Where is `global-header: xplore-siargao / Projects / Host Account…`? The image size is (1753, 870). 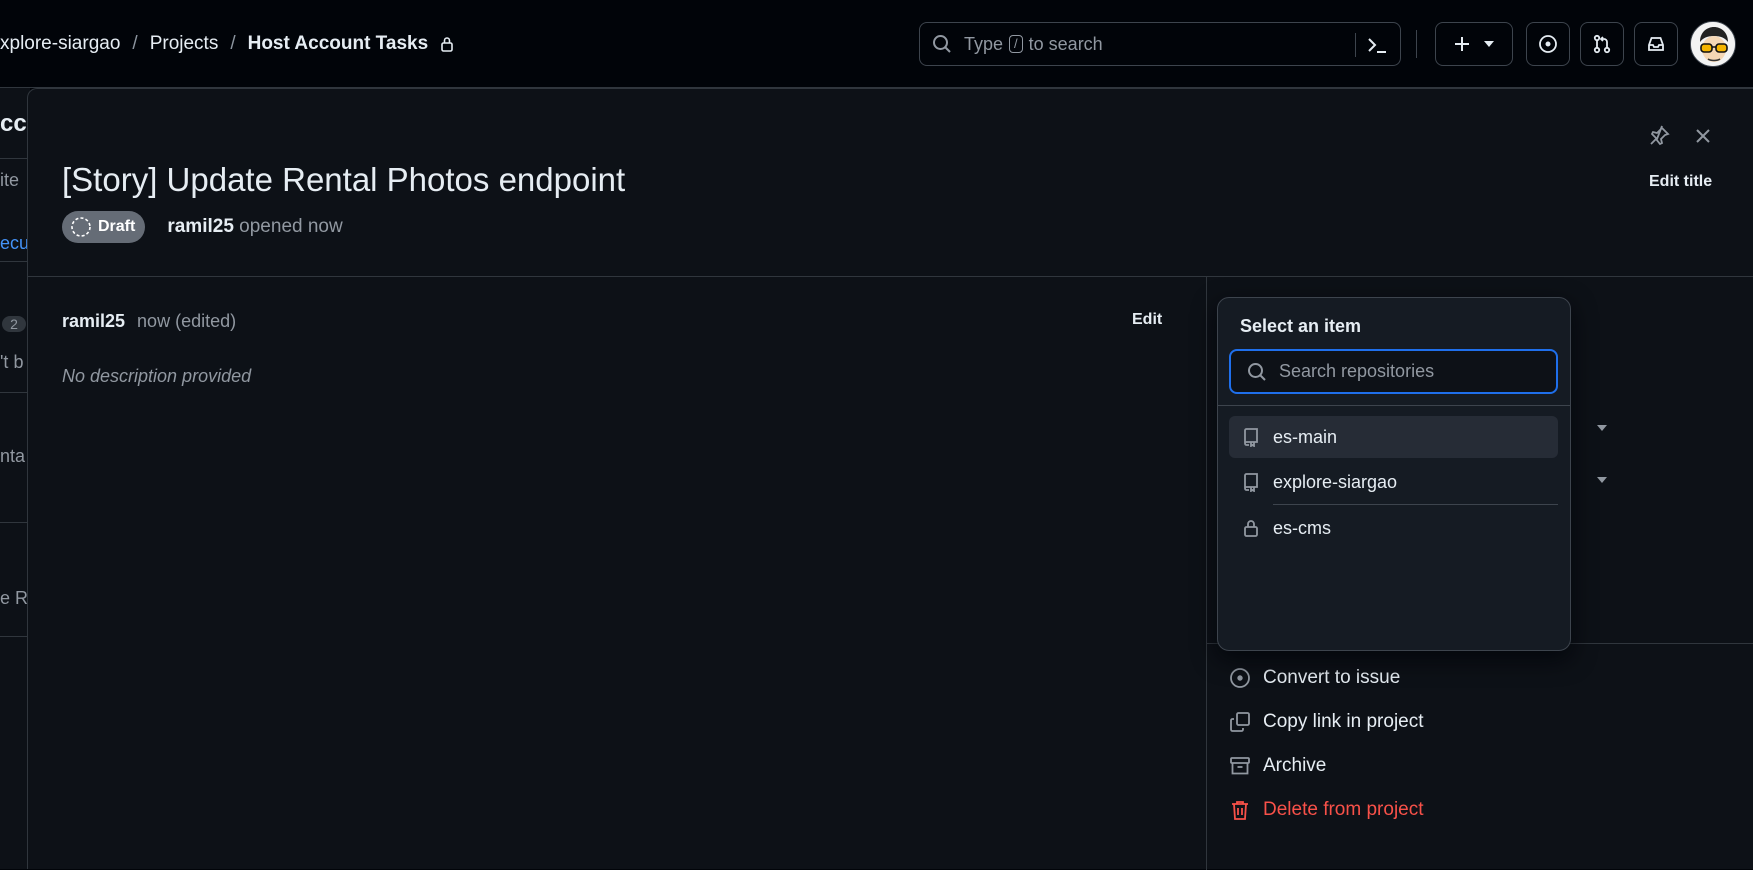 global-header: xplore-siargao / Projects / Host Account… is located at coordinates (876, 44).